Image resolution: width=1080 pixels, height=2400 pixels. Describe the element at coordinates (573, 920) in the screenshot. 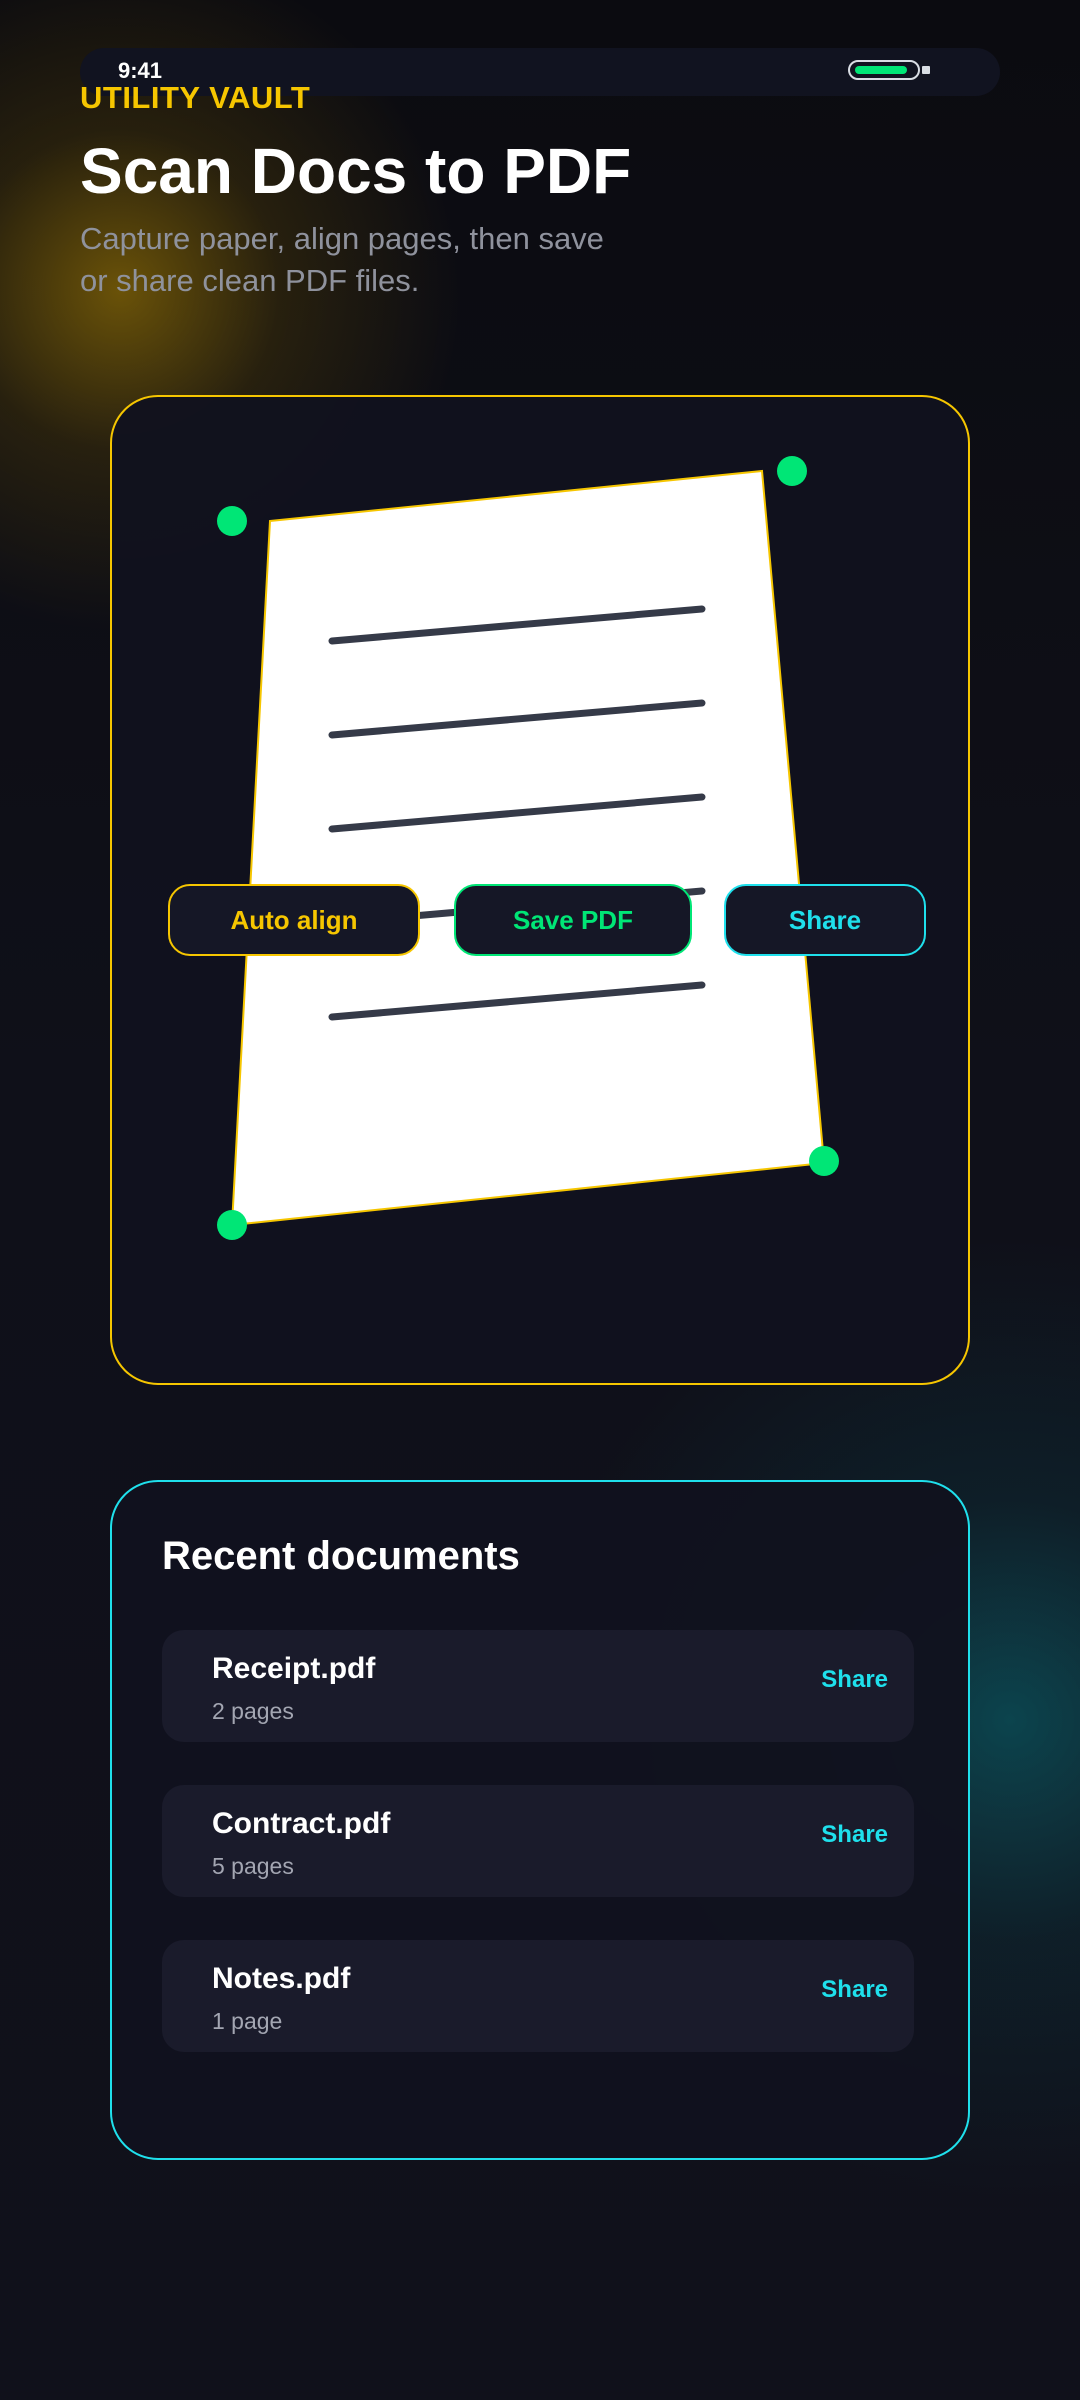

I see `save-pdf-button: Save PDF` at that location.